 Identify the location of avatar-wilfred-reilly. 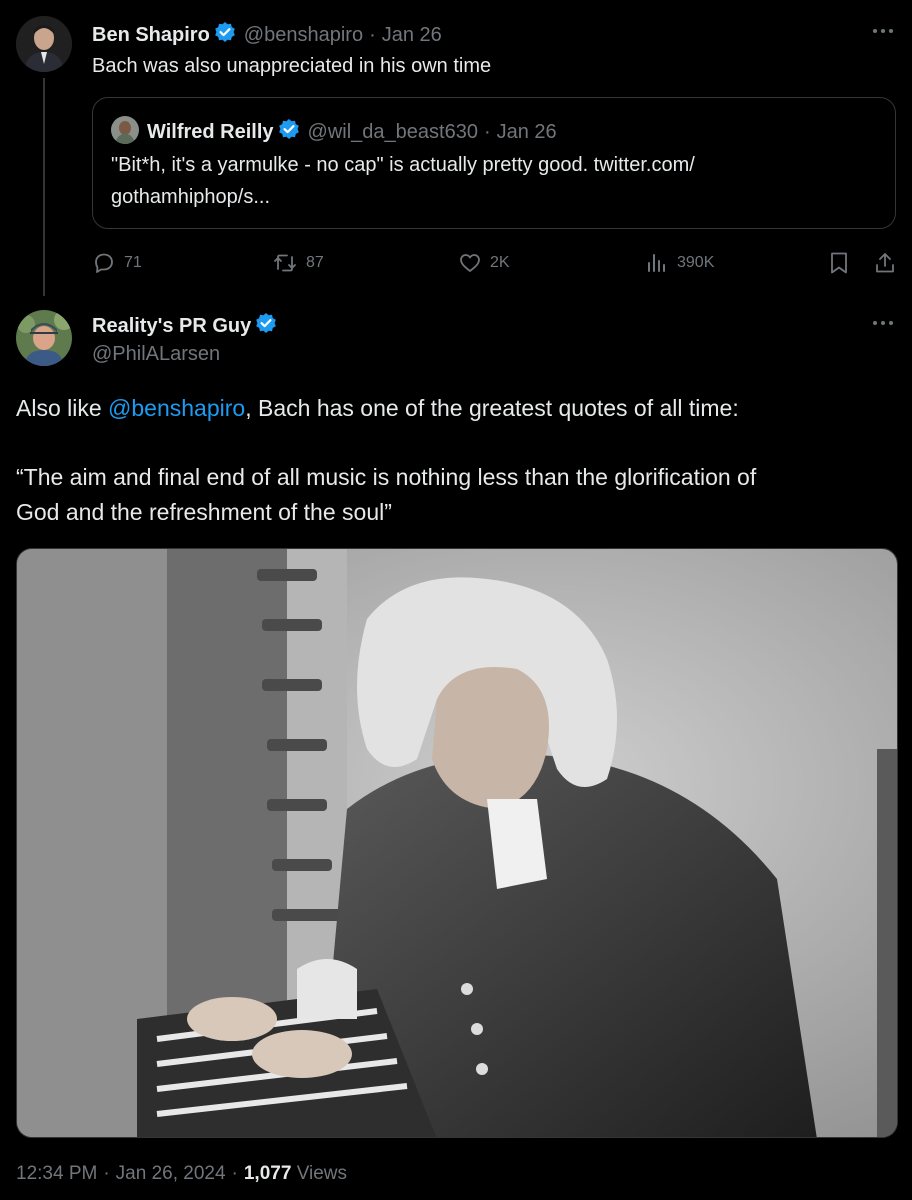
(125, 130).